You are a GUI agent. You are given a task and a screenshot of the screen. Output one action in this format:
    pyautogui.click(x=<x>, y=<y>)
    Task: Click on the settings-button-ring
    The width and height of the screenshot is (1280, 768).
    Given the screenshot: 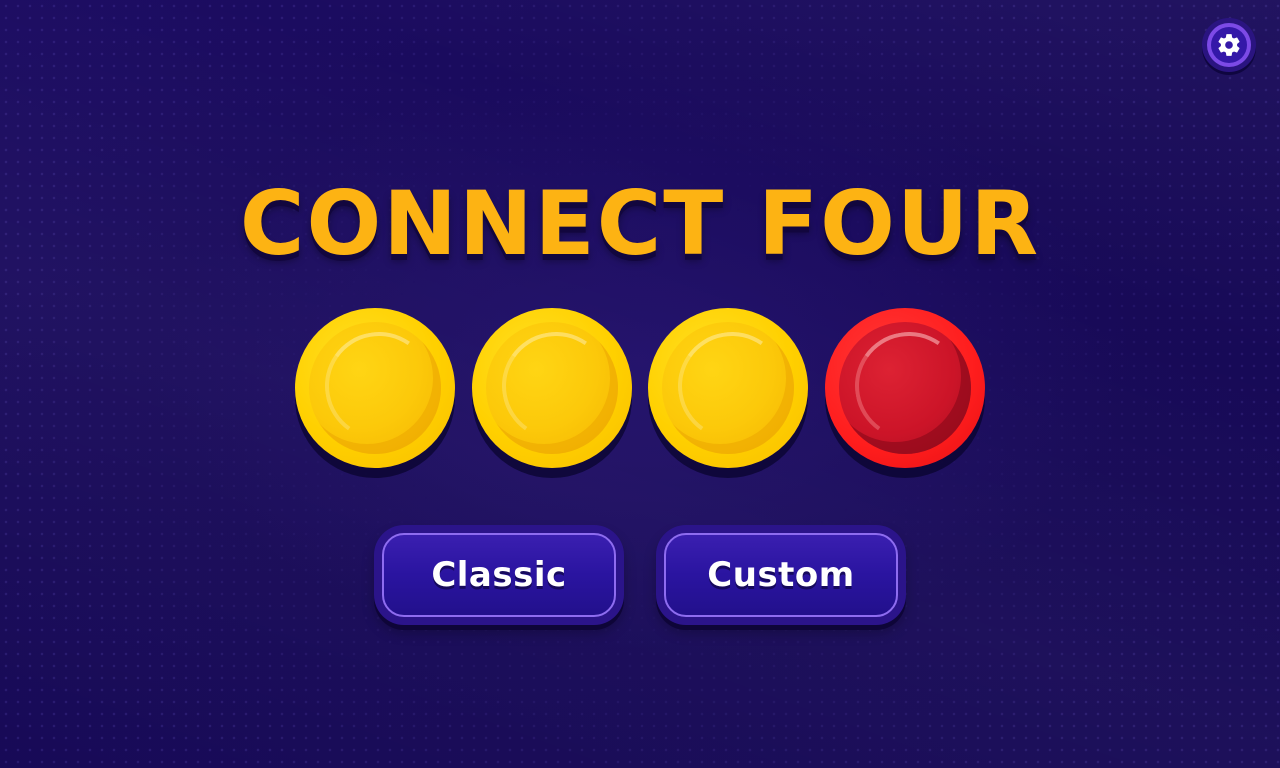 What is the action you would take?
    pyautogui.click(x=1229, y=45)
    